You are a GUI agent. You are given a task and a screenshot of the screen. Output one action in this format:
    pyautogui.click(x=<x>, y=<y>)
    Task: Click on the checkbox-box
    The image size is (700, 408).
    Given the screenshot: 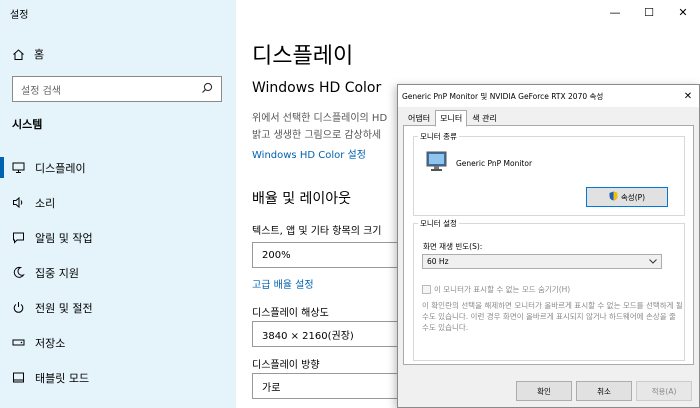 What is the action you would take?
    pyautogui.click(x=426, y=289)
    